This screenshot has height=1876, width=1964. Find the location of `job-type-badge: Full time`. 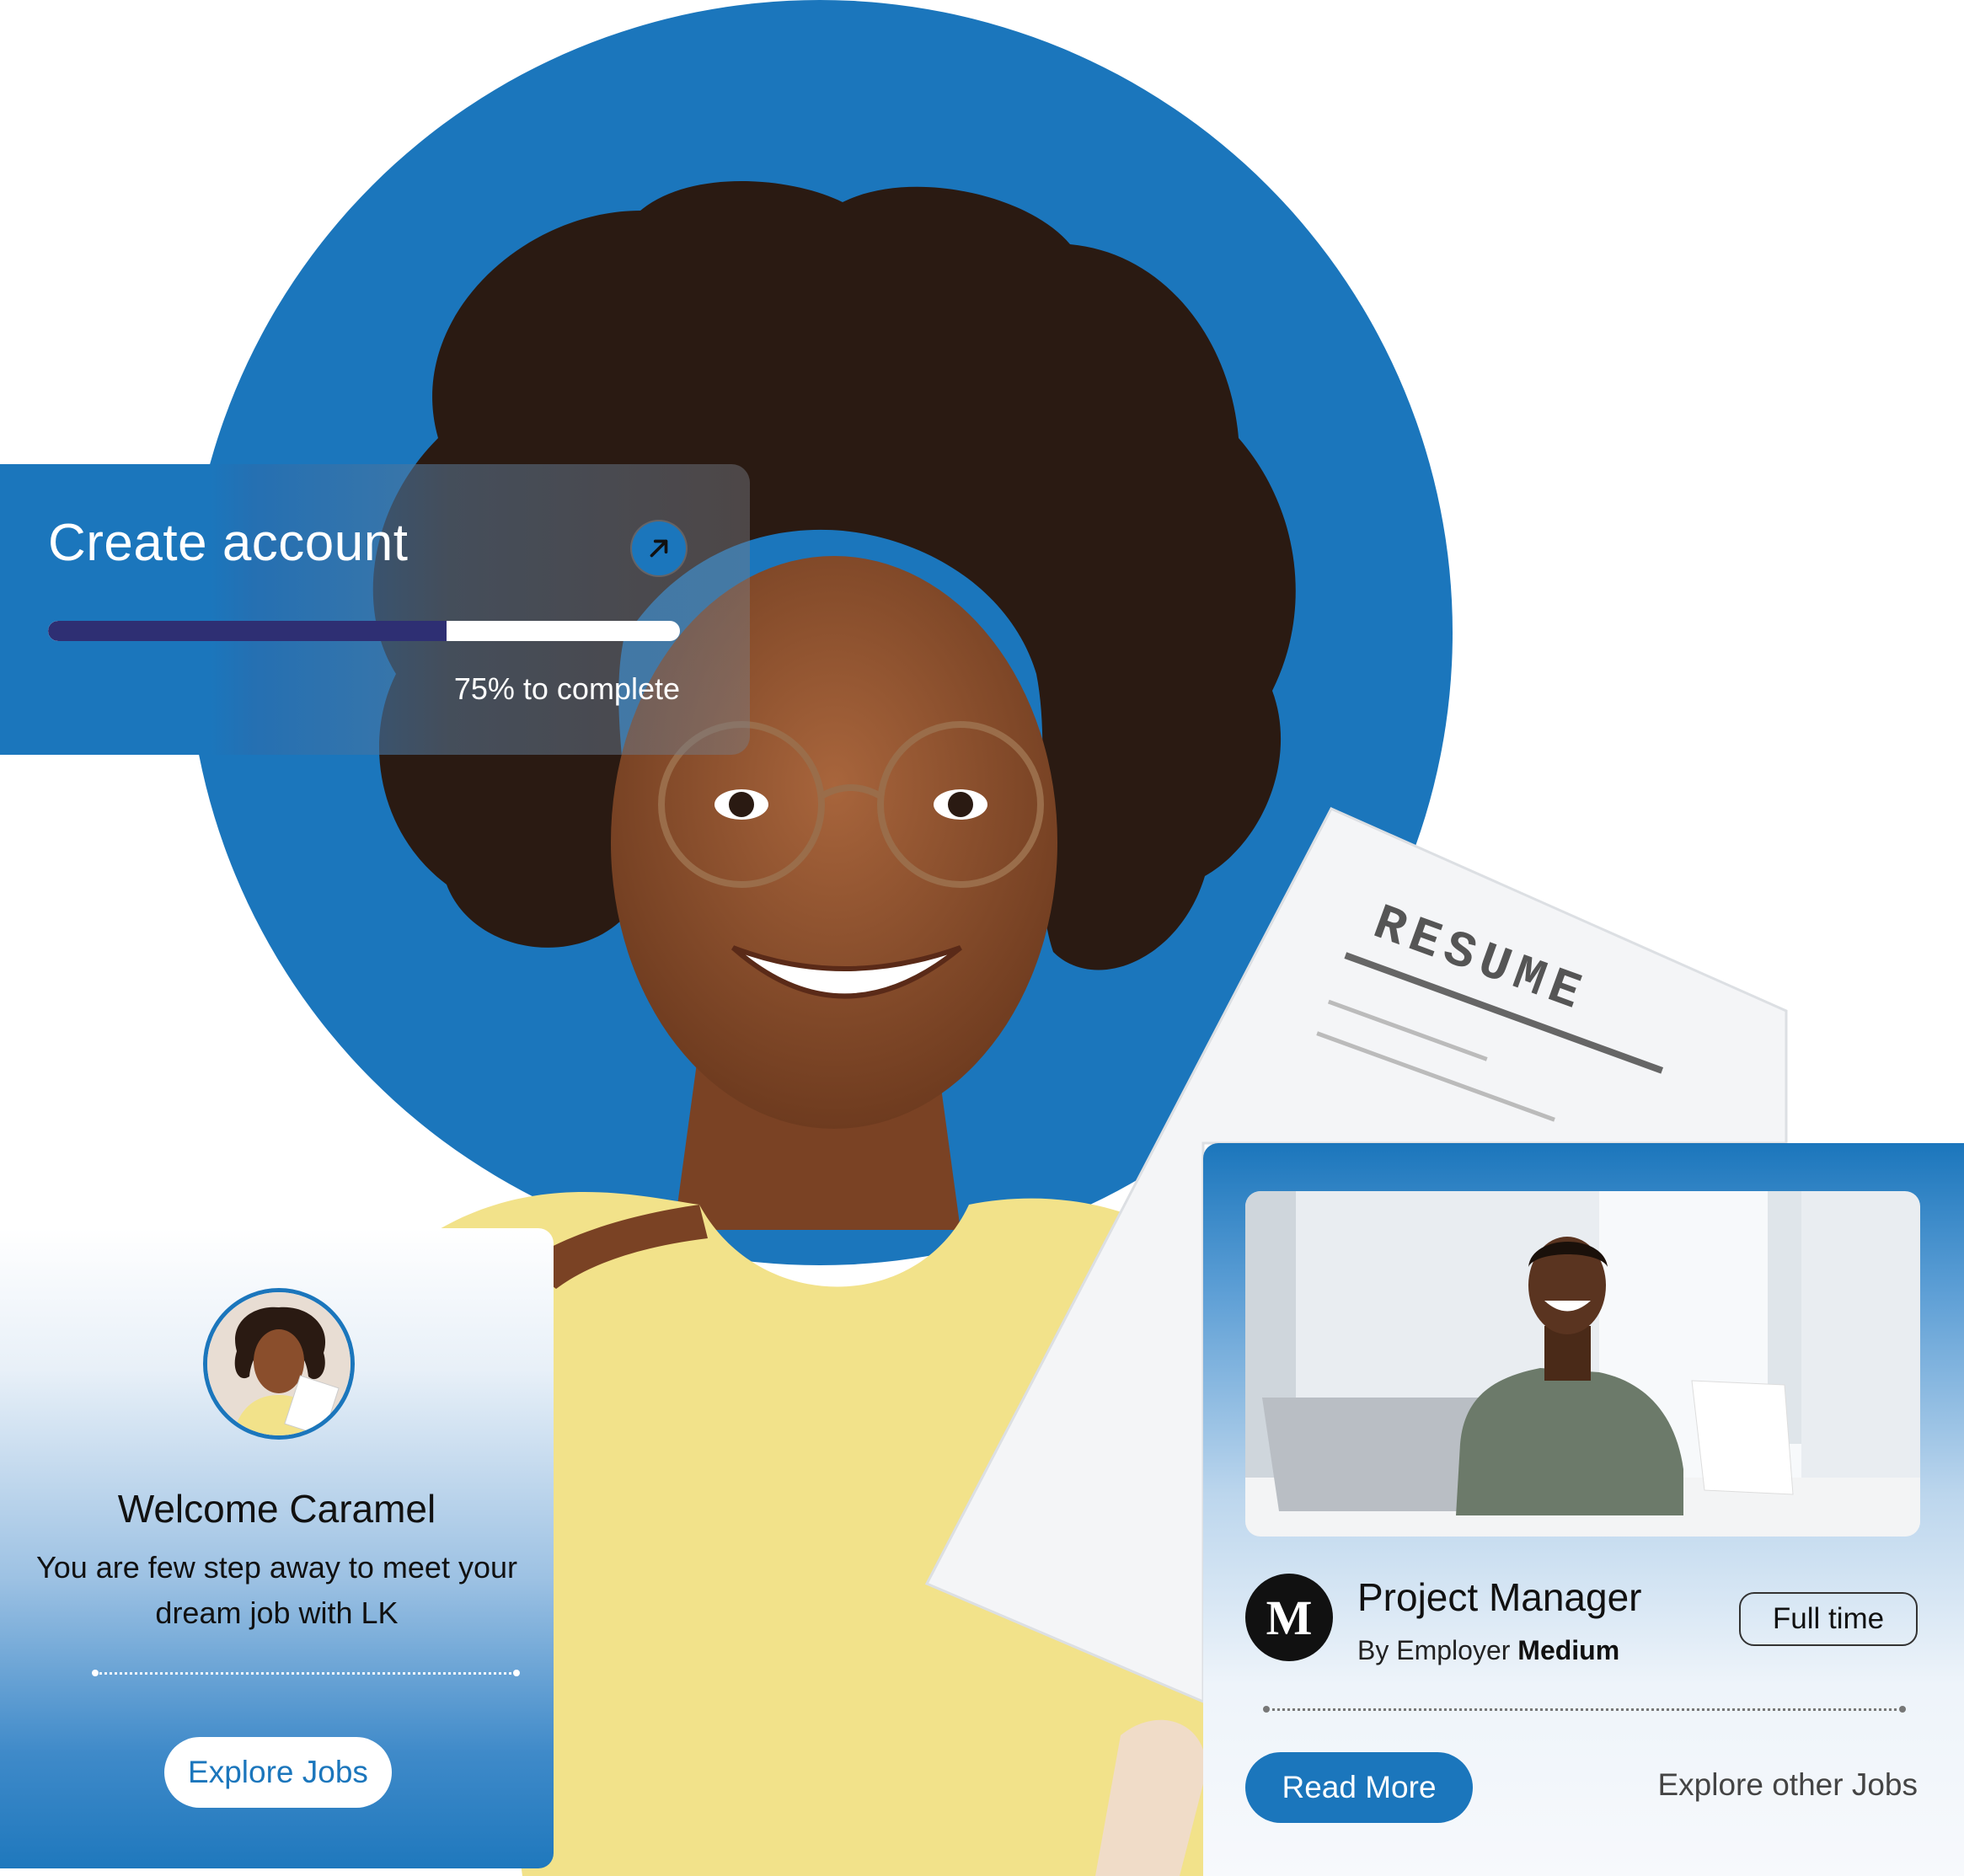

job-type-badge: Full time is located at coordinates (1828, 1619).